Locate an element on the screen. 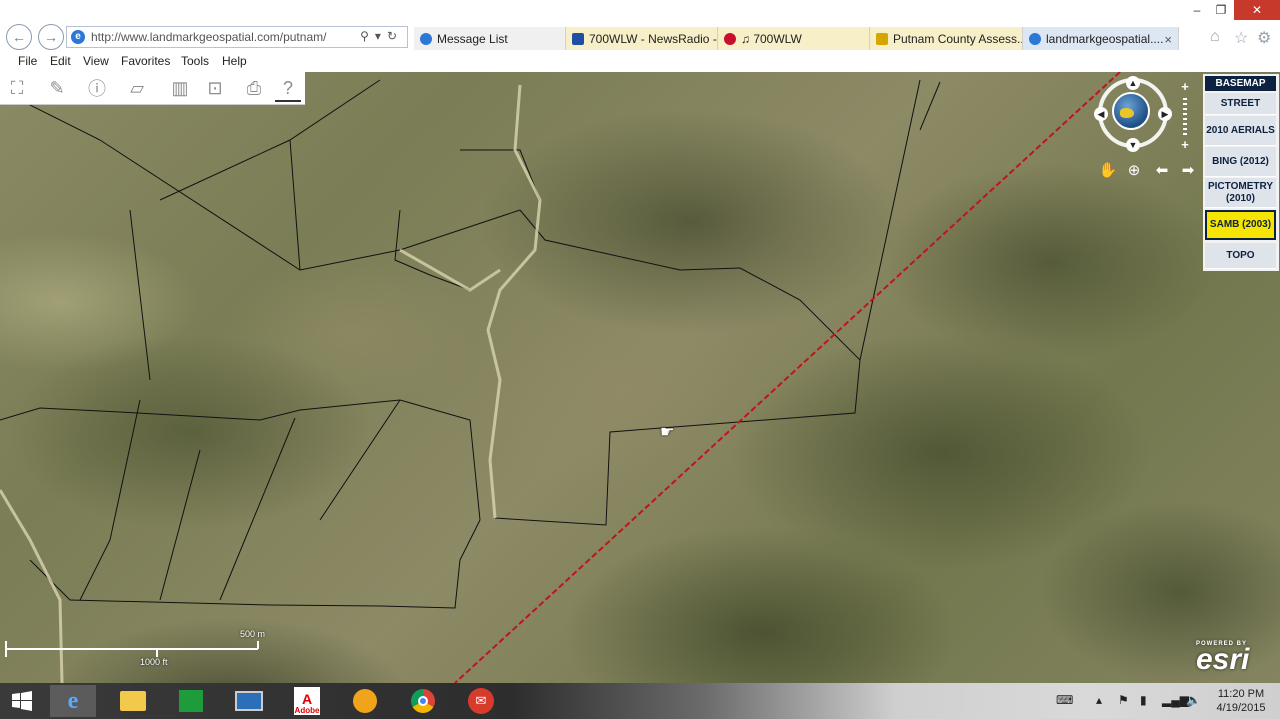 This screenshot has width=1280, height=719. dropdown-icon: ▾ is located at coordinates (381, 36).